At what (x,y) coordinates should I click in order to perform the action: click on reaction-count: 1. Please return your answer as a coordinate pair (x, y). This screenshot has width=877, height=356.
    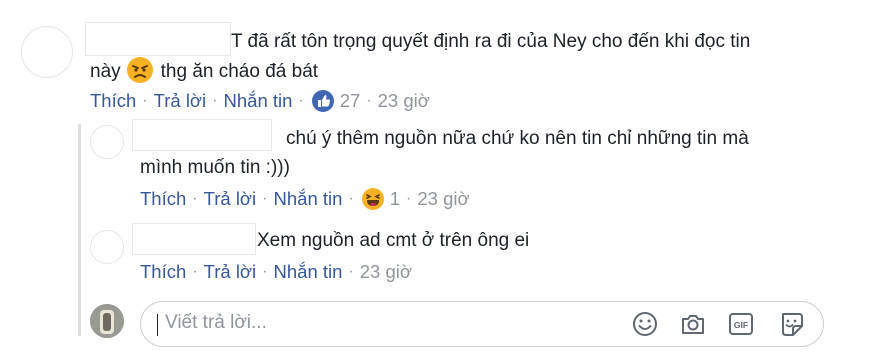
    Looking at the image, I should click on (395, 199).